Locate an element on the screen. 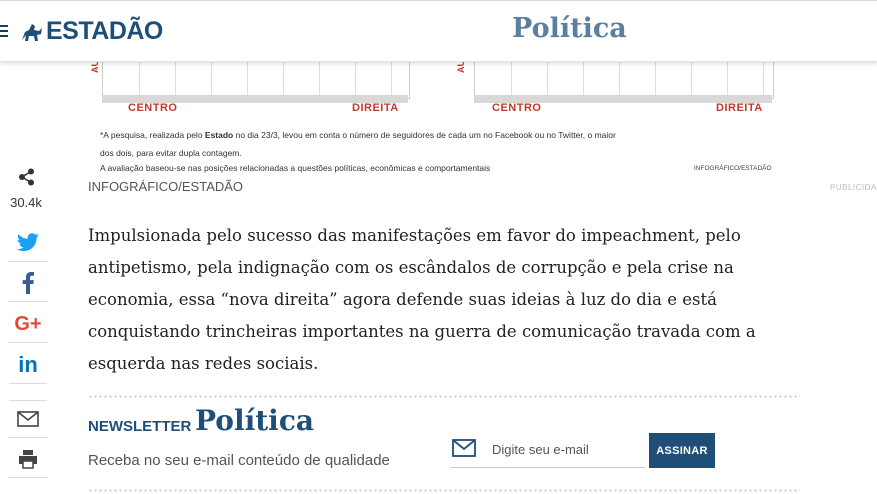 Image resolution: width=877 pixels, height=494 pixels. infographic-note-line2: dos dois, para evitar dupla contagem. is located at coordinates (171, 153).